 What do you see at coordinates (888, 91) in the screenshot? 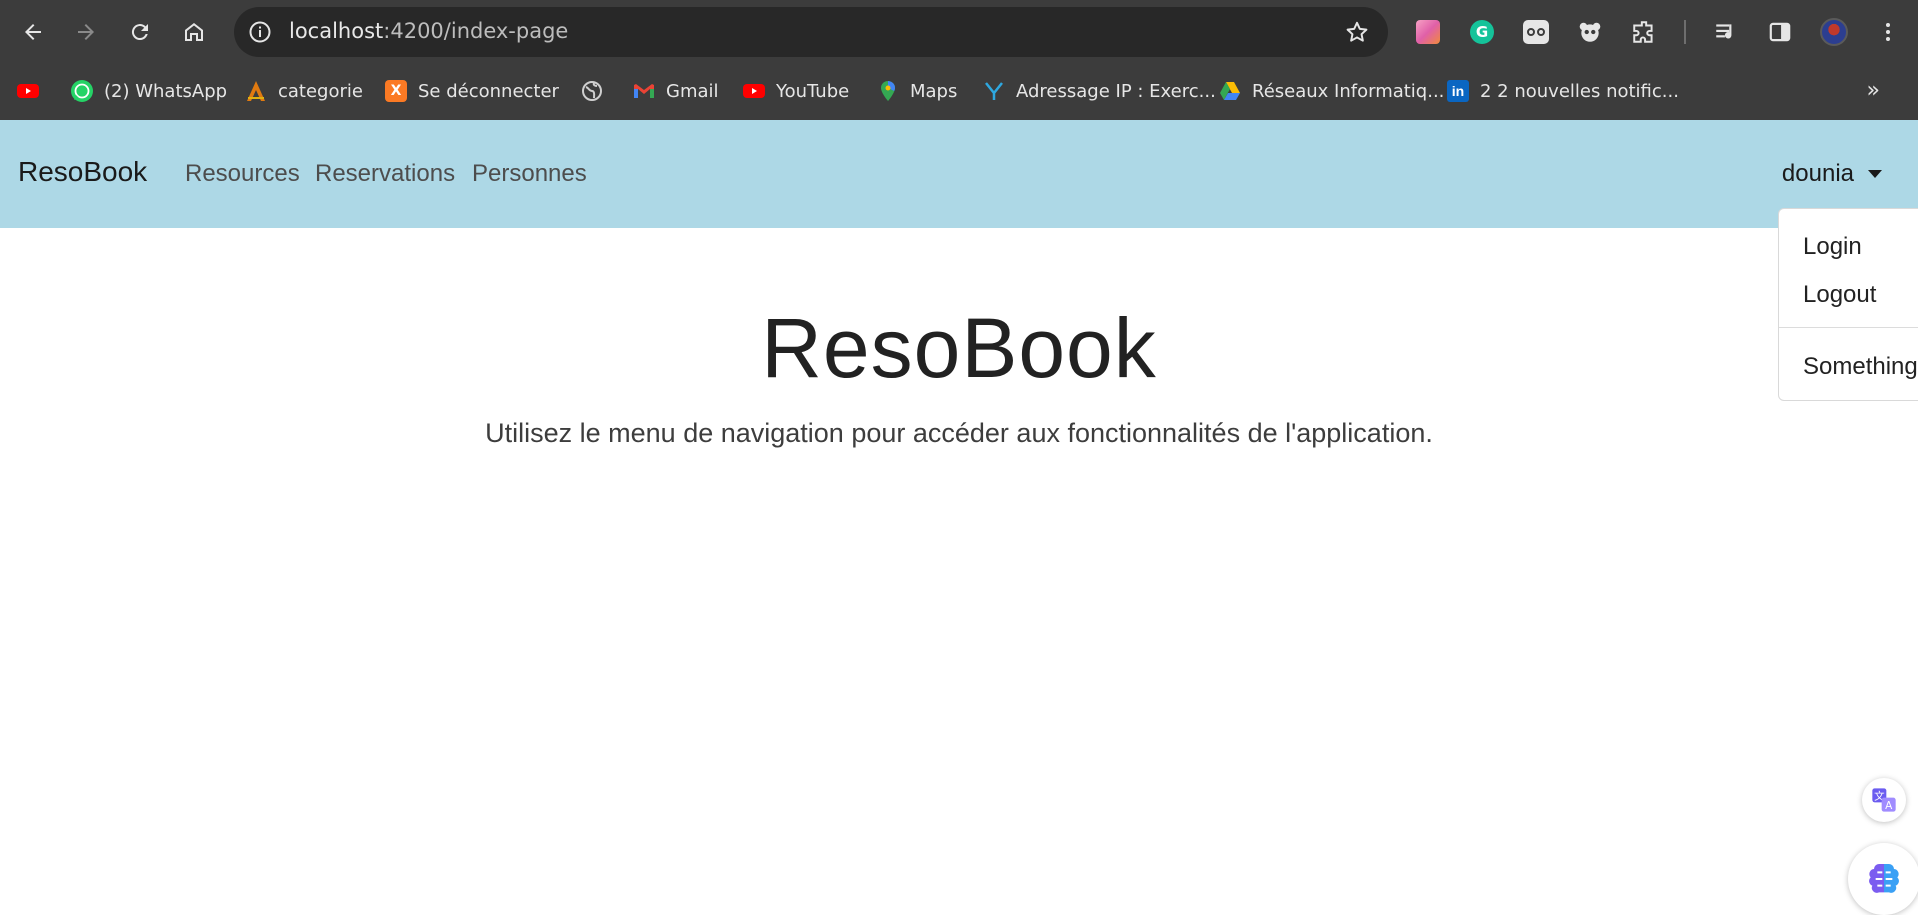
I see `maps-icon` at bounding box center [888, 91].